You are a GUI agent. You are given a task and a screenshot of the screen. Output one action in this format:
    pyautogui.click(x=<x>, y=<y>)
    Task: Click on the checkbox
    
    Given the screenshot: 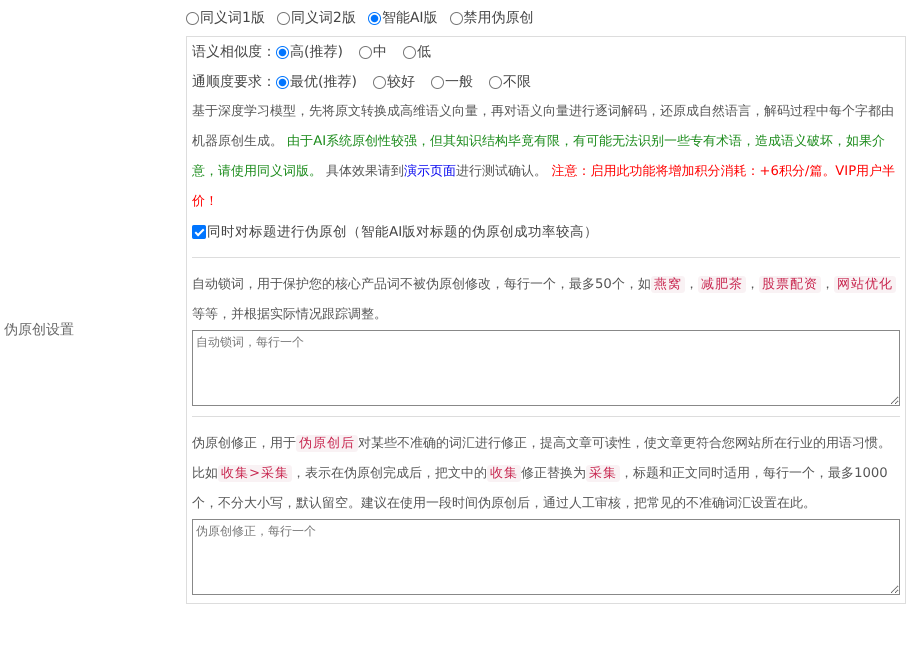 What is the action you would take?
    pyautogui.click(x=199, y=232)
    